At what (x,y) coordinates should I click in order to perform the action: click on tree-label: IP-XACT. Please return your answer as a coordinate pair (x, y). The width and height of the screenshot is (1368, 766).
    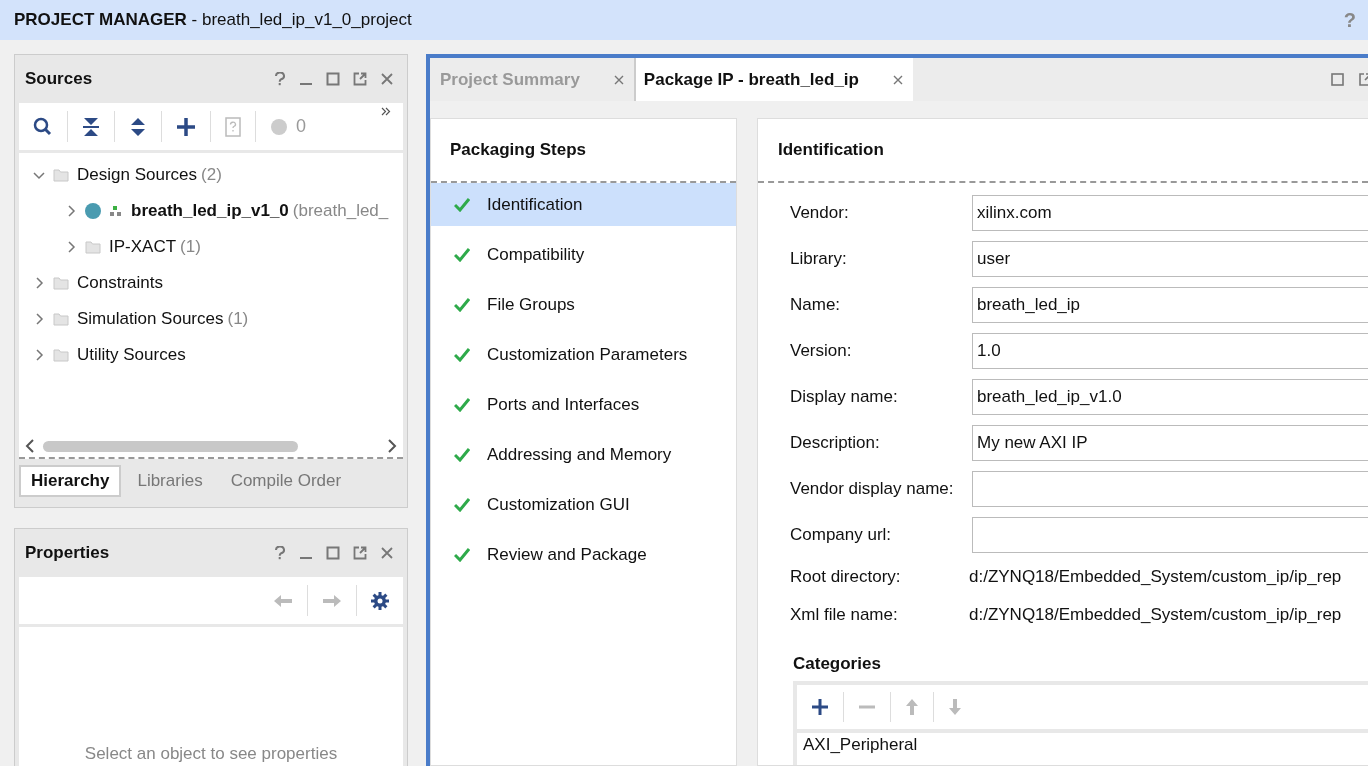
    Looking at the image, I should click on (143, 247).